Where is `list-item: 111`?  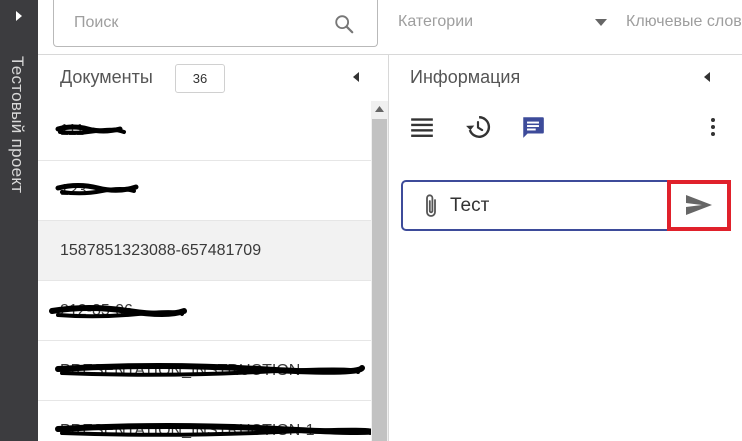 list-item: 111 is located at coordinates (204, 131).